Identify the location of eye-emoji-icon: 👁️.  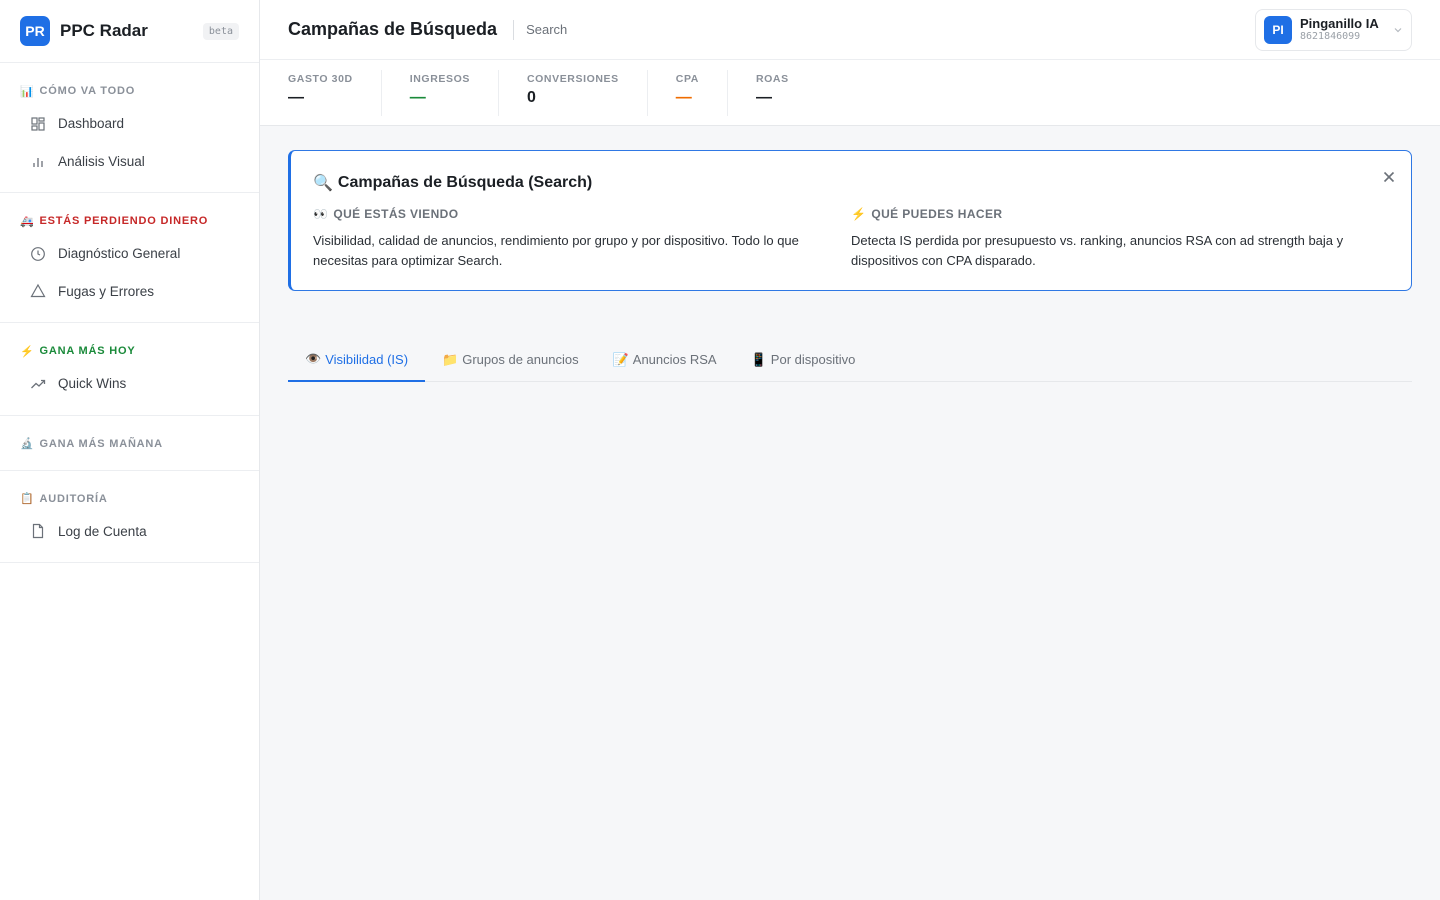
(313, 358).